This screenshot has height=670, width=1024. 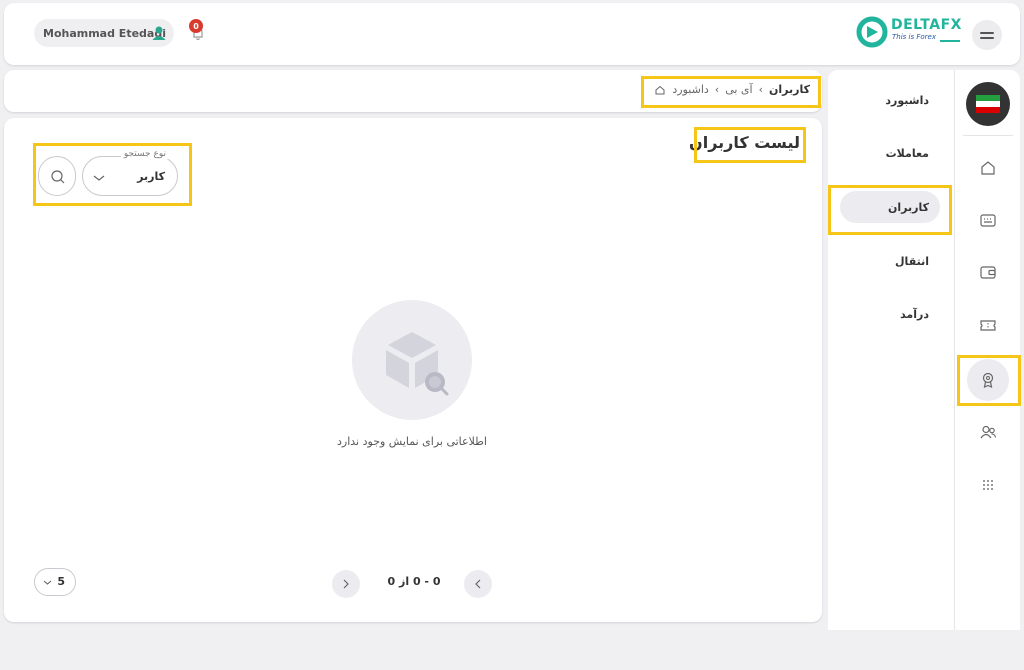 I want to click on wallet-icon, so click(x=988, y=272).